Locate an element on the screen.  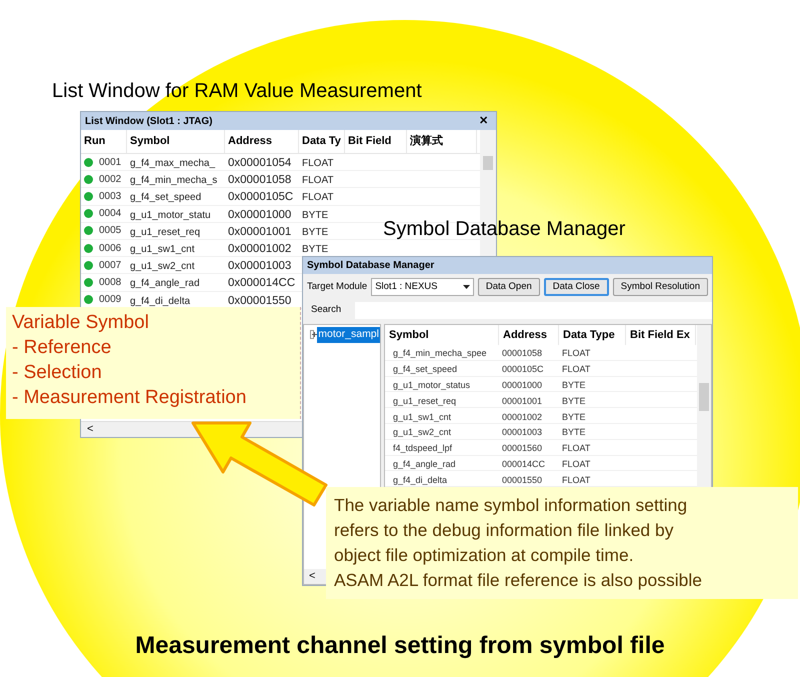
section-caption: Symbol Database Manager is located at coordinates (504, 229).